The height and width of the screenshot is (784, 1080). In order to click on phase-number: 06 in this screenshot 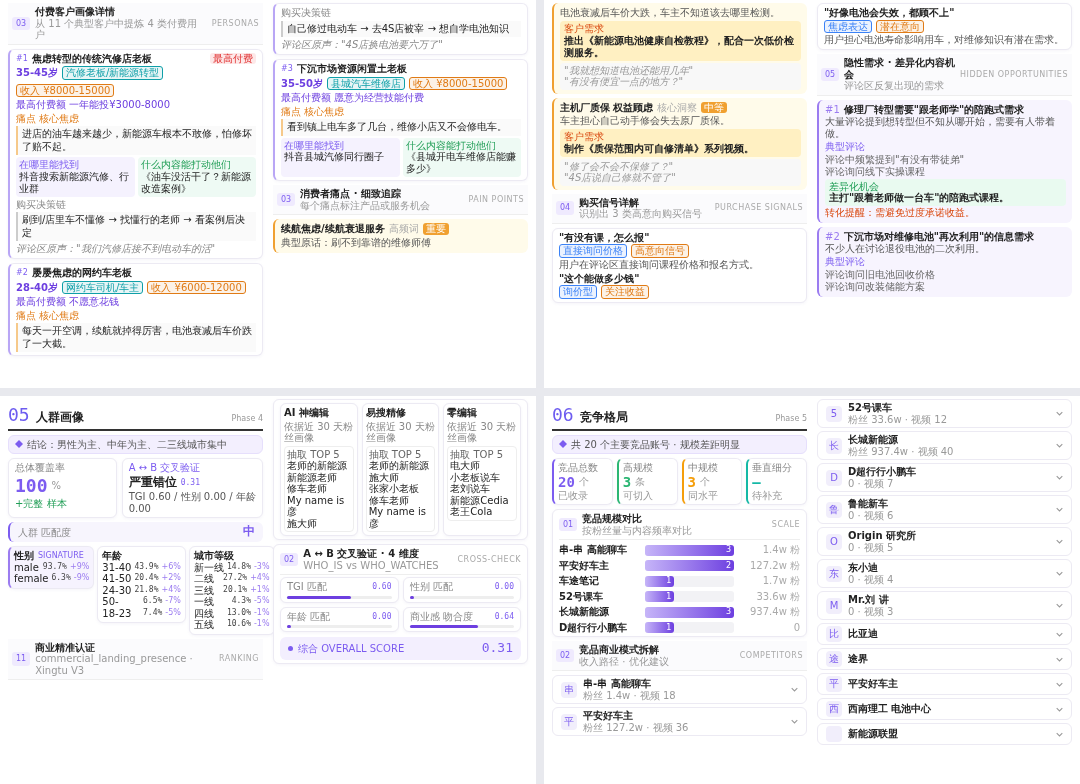, I will do `click(563, 415)`.